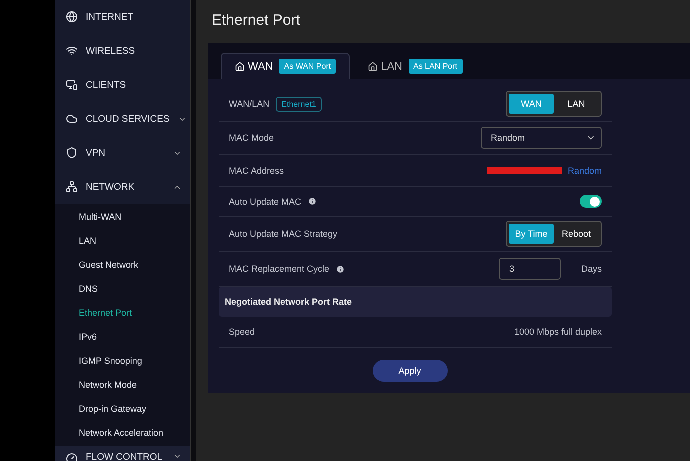 The width and height of the screenshot is (690, 461). What do you see at coordinates (122, 241) in the screenshot?
I see `nav-subitem: LAN` at bounding box center [122, 241].